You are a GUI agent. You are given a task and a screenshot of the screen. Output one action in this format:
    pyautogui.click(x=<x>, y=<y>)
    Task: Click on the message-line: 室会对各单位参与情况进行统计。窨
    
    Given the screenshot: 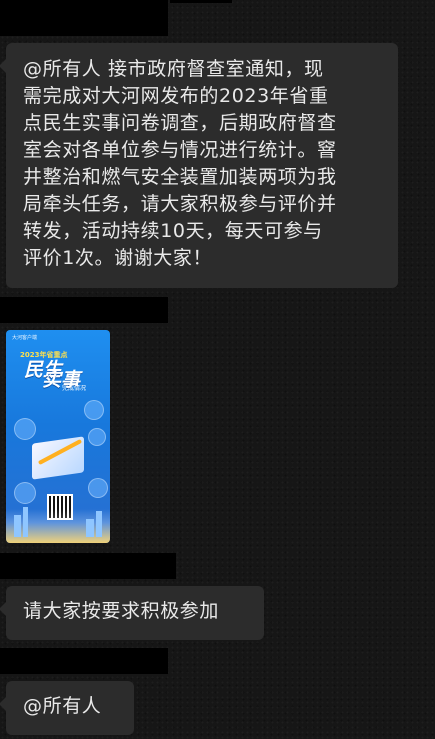 What is the action you would take?
    pyautogui.click(x=180, y=150)
    